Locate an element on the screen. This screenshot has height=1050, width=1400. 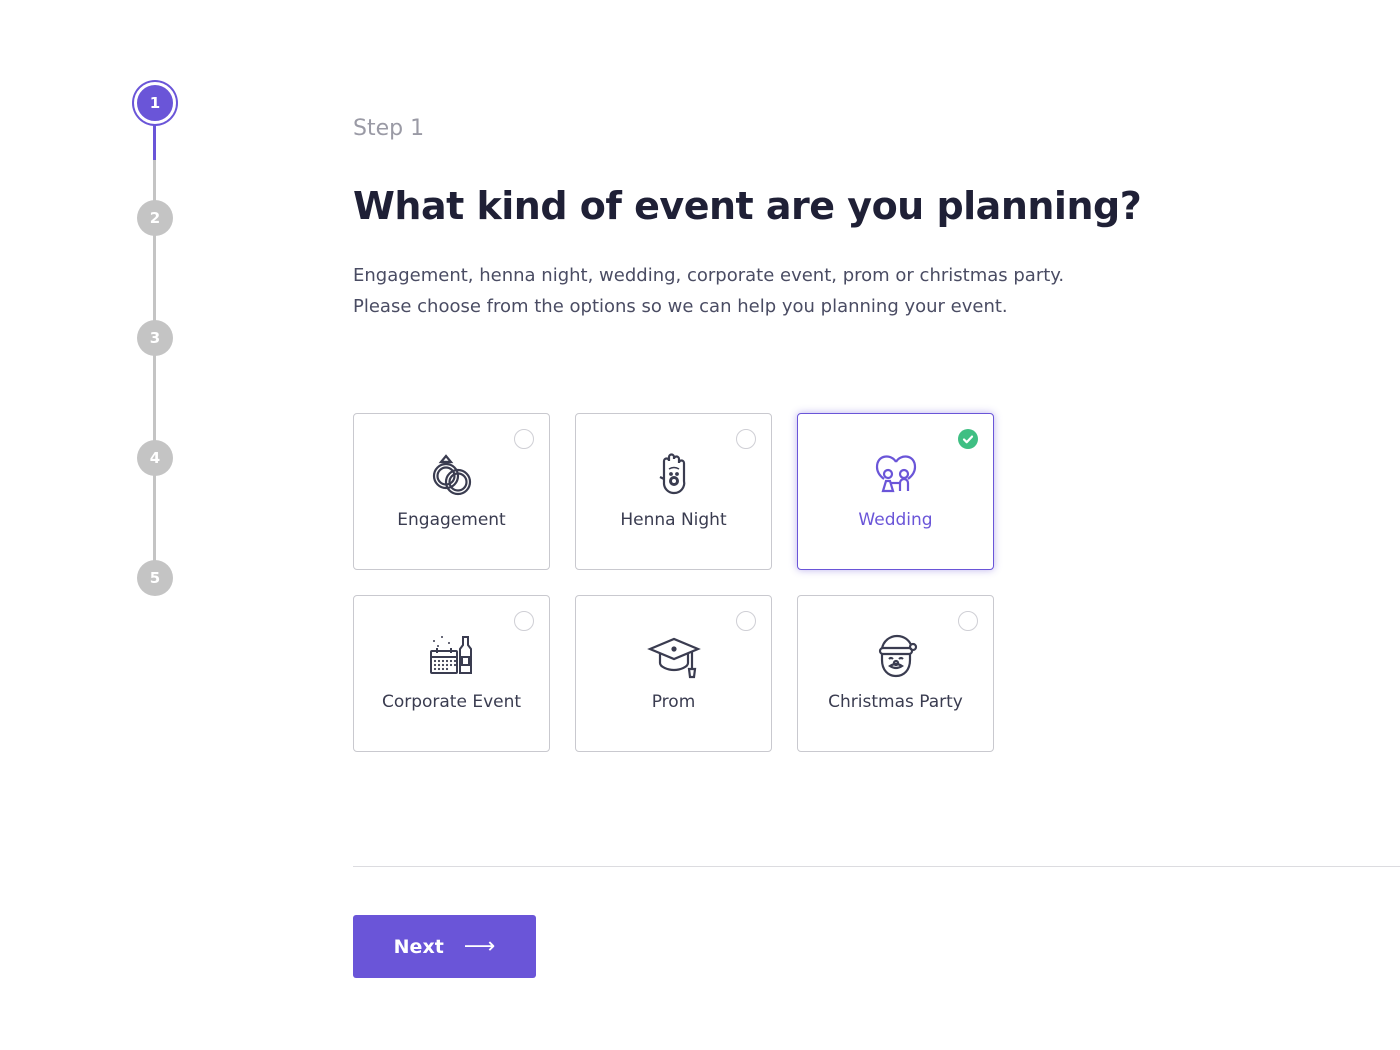
step-5-indicator: 5 is located at coordinates (155, 578).